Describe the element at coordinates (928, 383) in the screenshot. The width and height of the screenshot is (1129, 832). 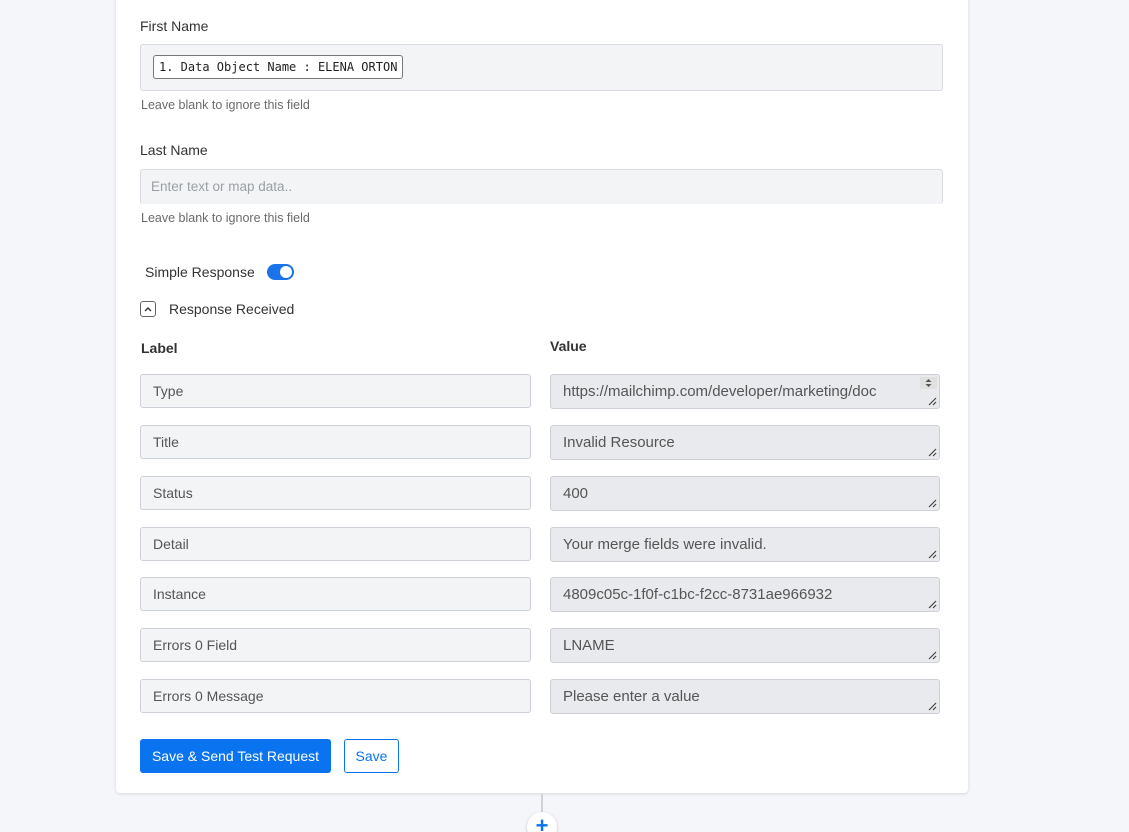
I see `scroll-spinner-icon` at that location.